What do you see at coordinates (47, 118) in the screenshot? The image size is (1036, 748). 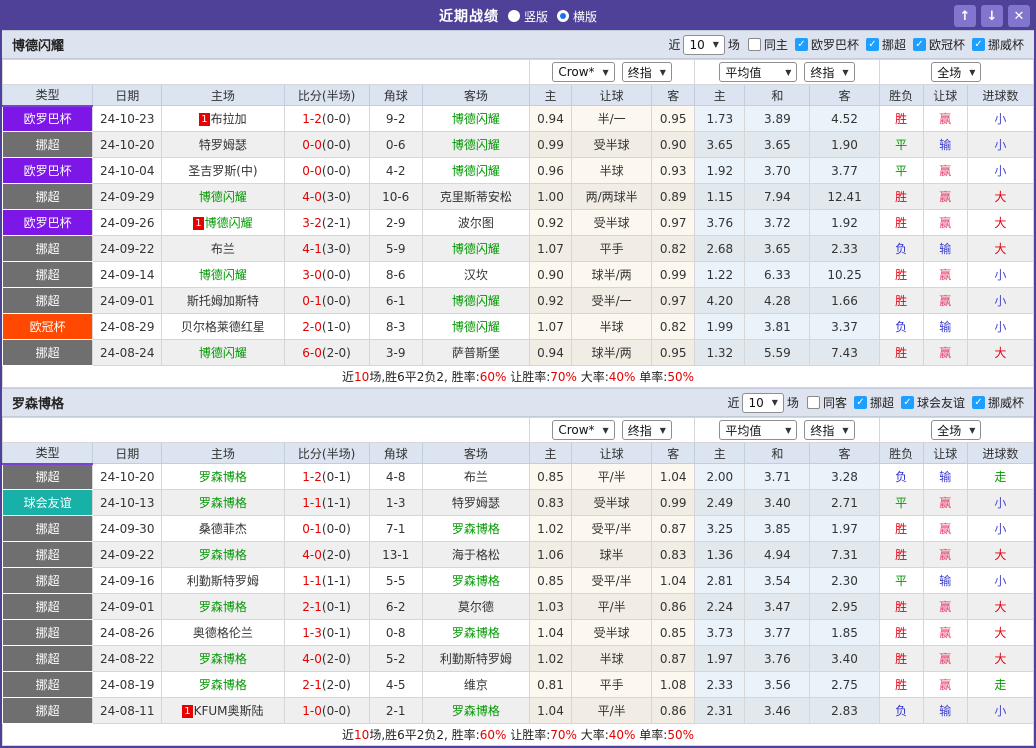 I see `league-badge: 欧罗巴杯` at bounding box center [47, 118].